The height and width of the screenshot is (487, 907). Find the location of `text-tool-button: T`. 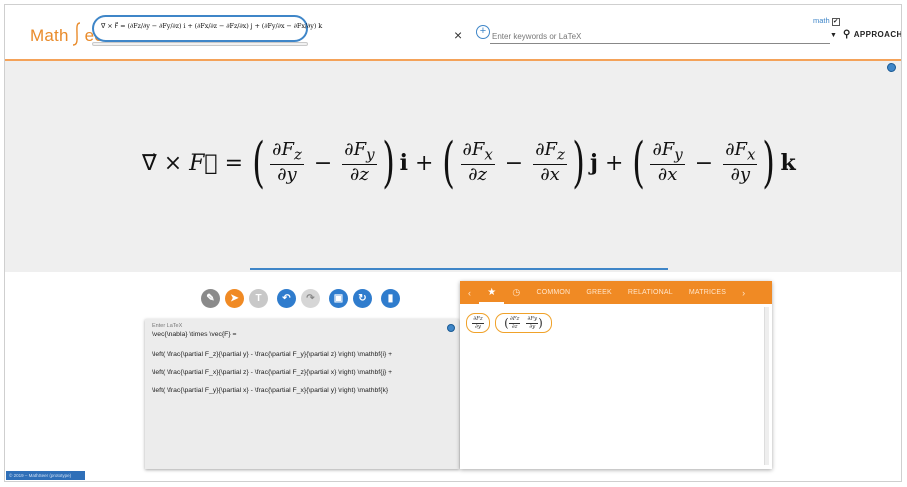

text-tool-button: T is located at coordinates (258, 298).